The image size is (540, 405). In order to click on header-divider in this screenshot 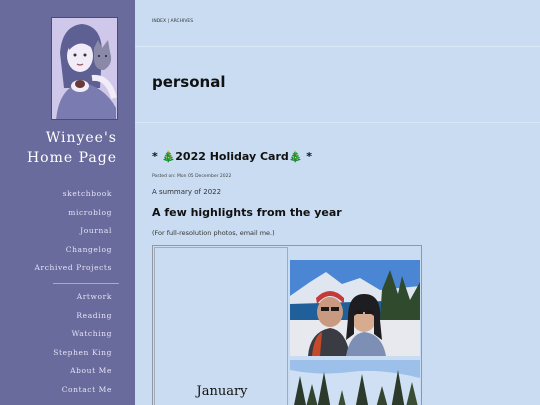, I will do `click(337, 46)`.